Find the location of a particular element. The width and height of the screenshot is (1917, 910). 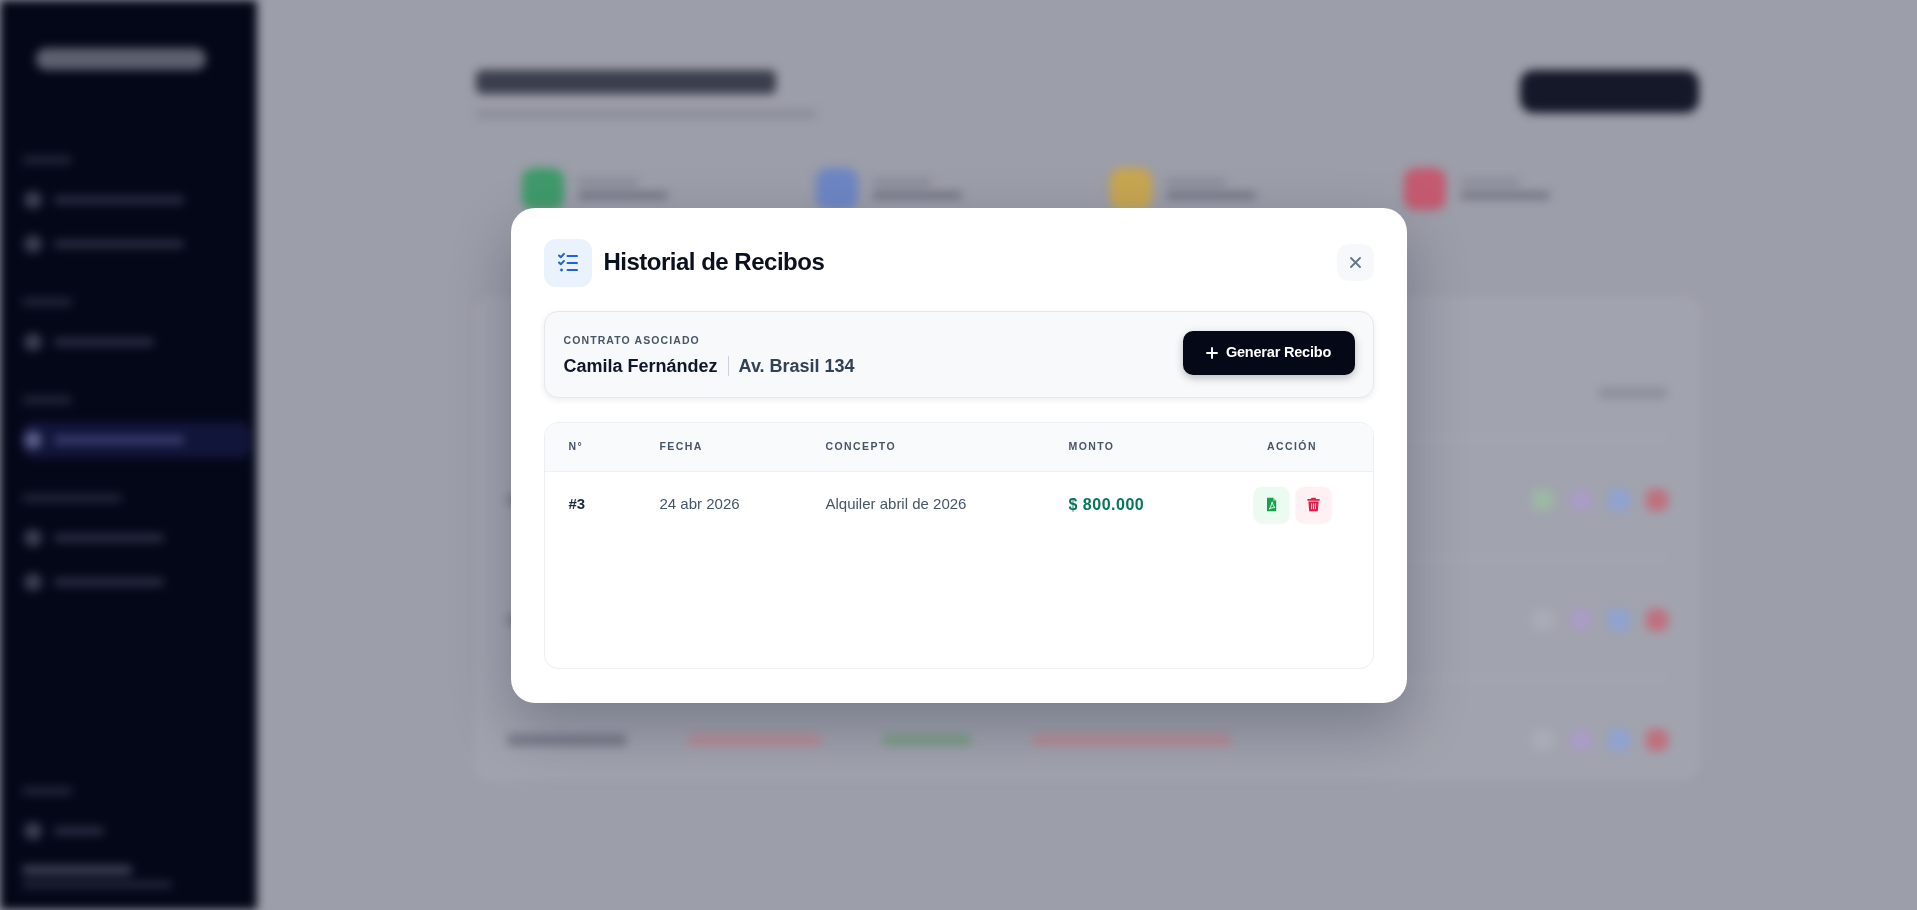

checklist-icon is located at coordinates (567, 262).